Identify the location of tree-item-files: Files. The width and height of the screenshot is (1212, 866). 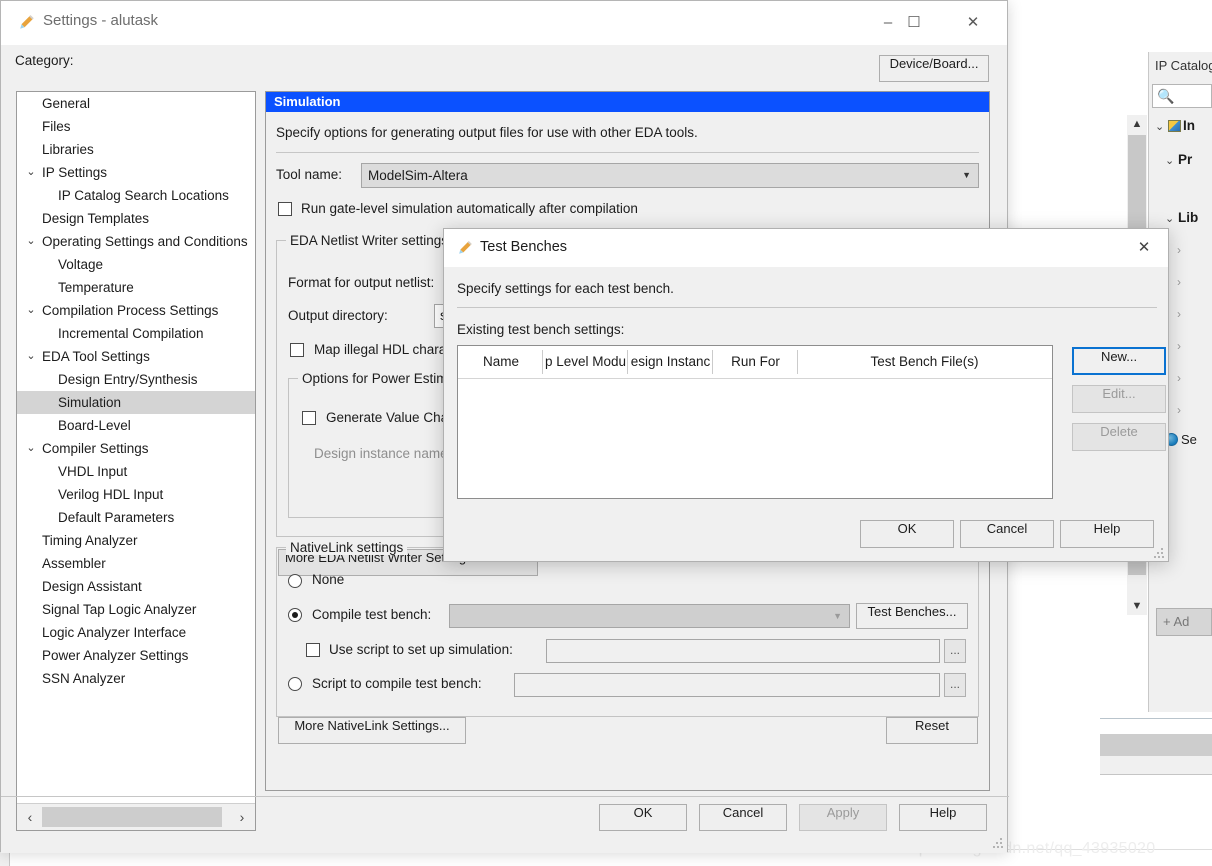
(136, 126).